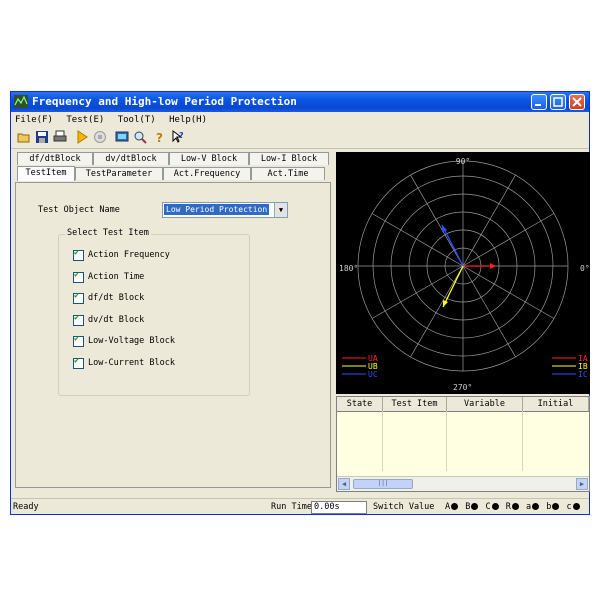 This screenshot has width=600, height=600. Describe the element at coordinates (569, 507) in the screenshot. I see `switch-c-lower-label: c` at that location.